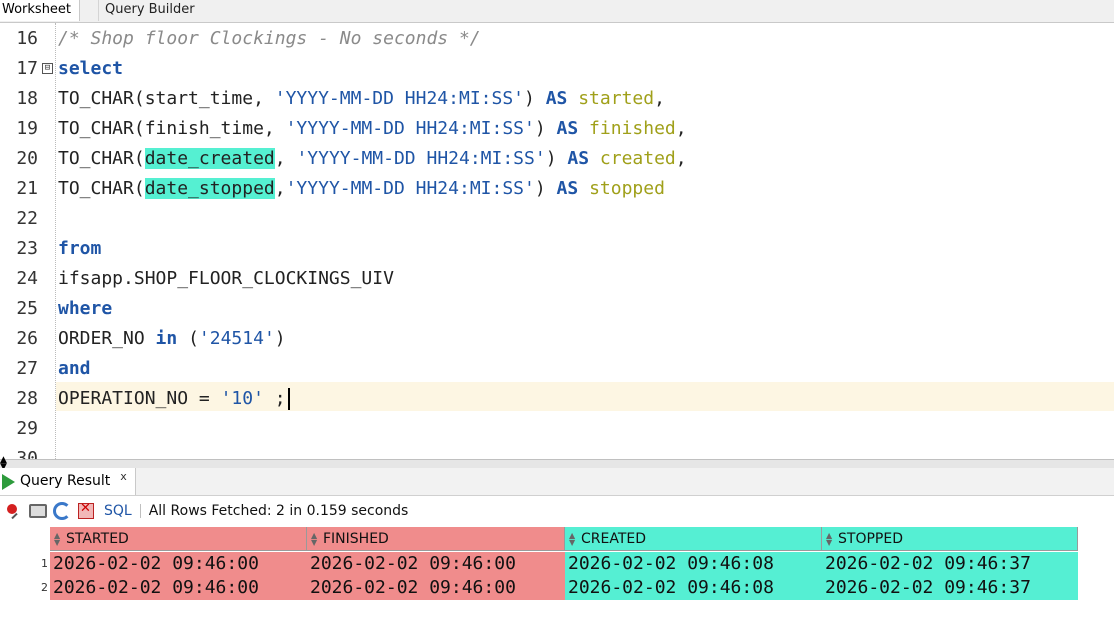  What do you see at coordinates (42, 588) in the screenshot?
I see `row-number: 2` at bounding box center [42, 588].